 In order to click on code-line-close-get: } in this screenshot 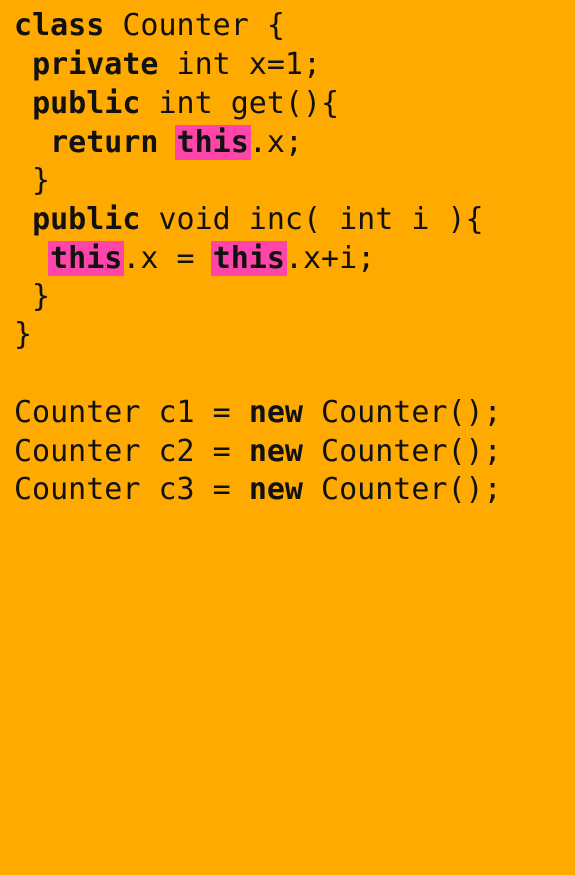, I will do `click(32, 181)`.